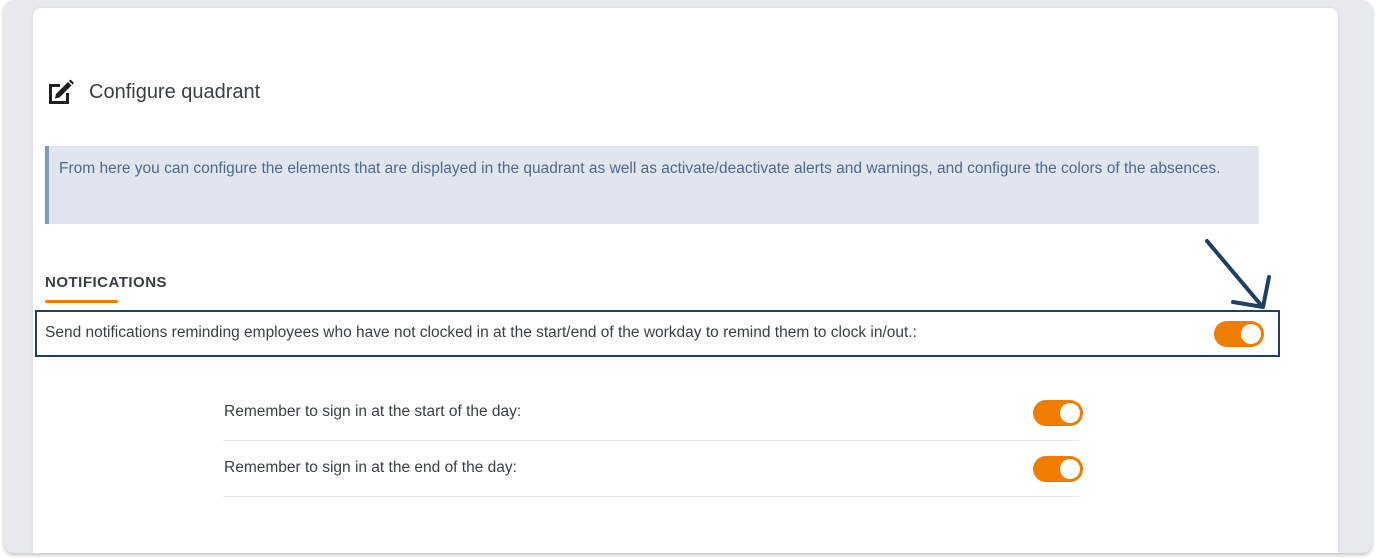  What do you see at coordinates (175, 91) in the screenshot?
I see `page-title: Configure quadrant` at bounding box center [175, 91].